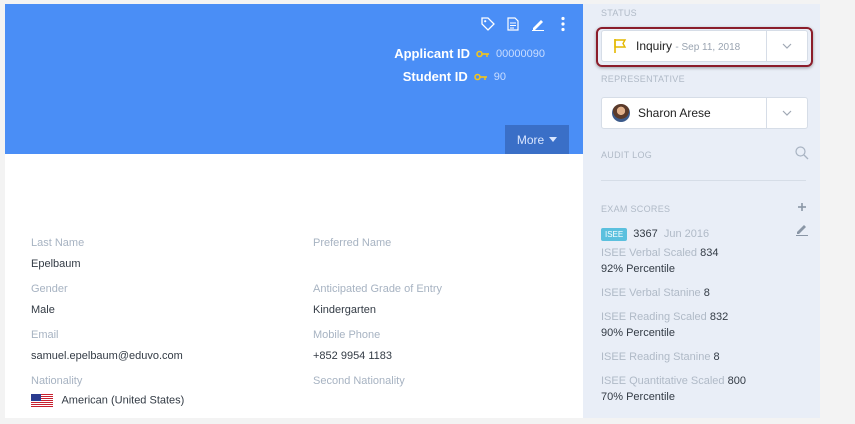 The width and height of the screenshot is (855, 424). What do you see at coordinates (709, 253) in the screenshot?
I see `score-value: 834` at bounding box center [709, 253].